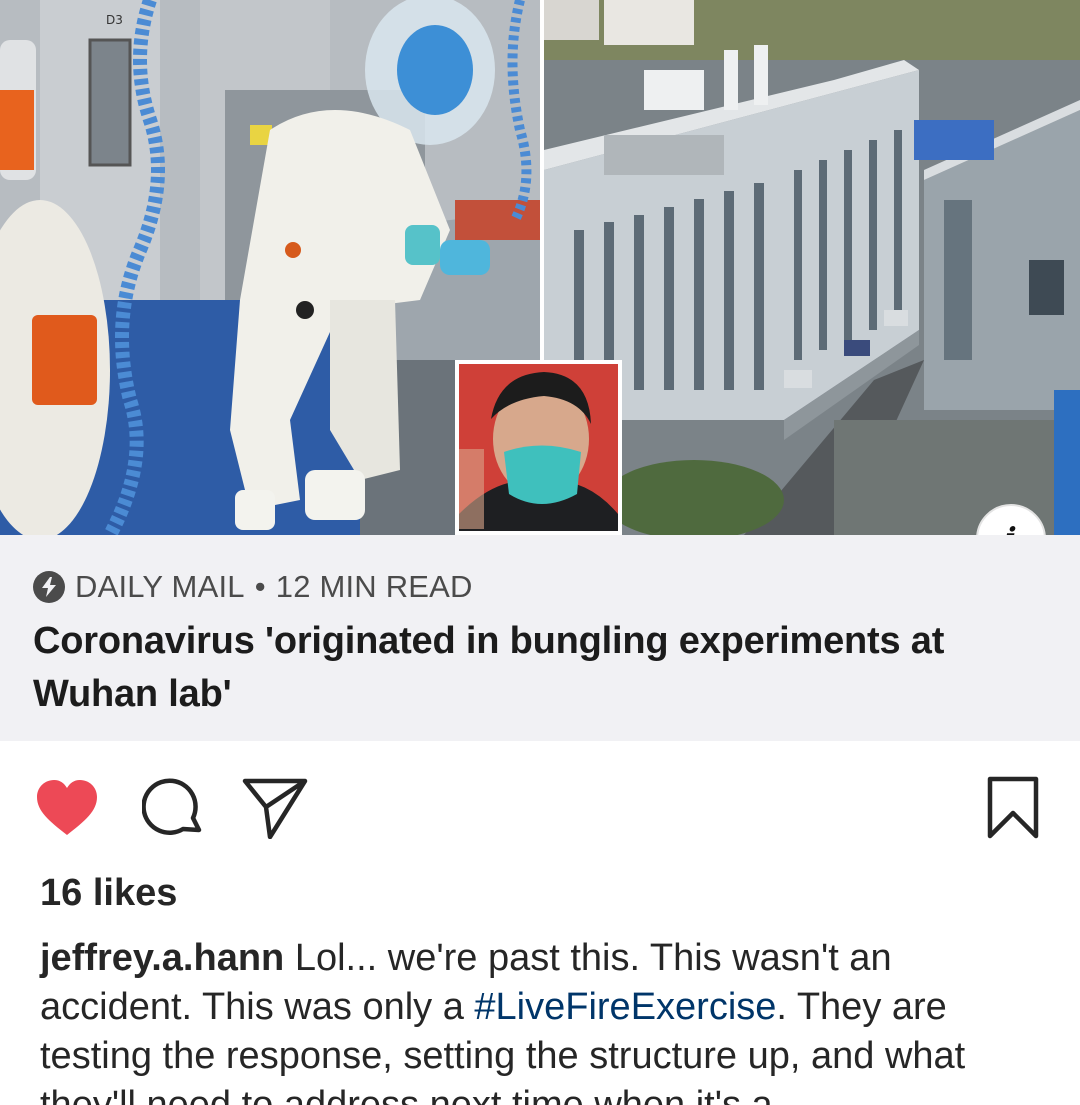 Image resolution: width=1080 pixels, height=1105 pixels. I want to click on likes-count: 16 likes, so click(108, 893).